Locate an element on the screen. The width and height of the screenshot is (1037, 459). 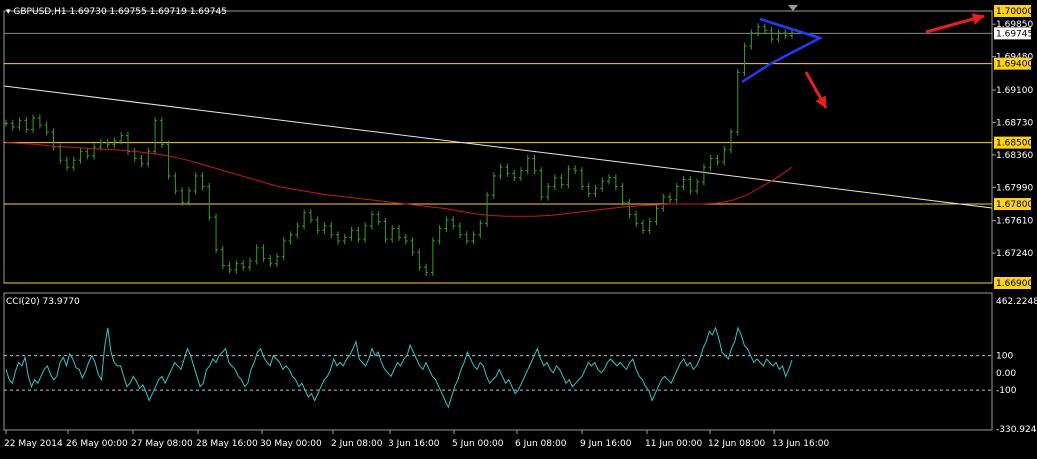
price-tick-label: 1.68360 is located at coordinates (1014, 156).